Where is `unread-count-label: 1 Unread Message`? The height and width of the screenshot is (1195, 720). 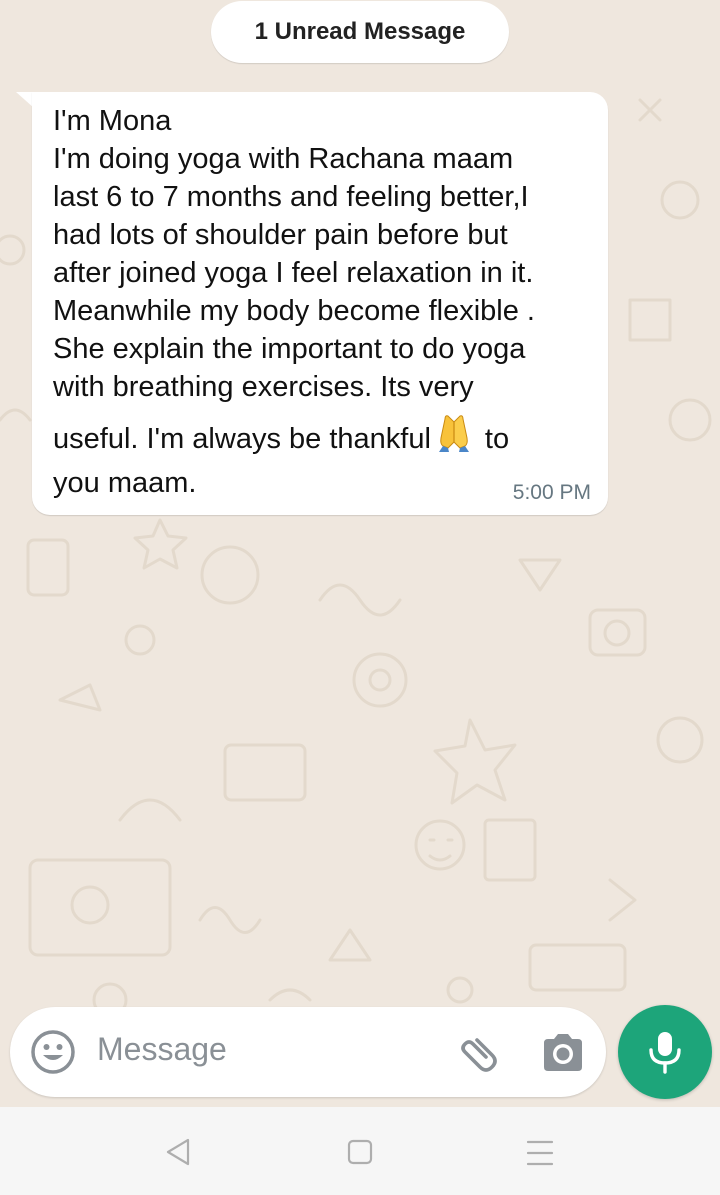
unread-count-label: 1 Unread Message is located at coordinates (360, 31).